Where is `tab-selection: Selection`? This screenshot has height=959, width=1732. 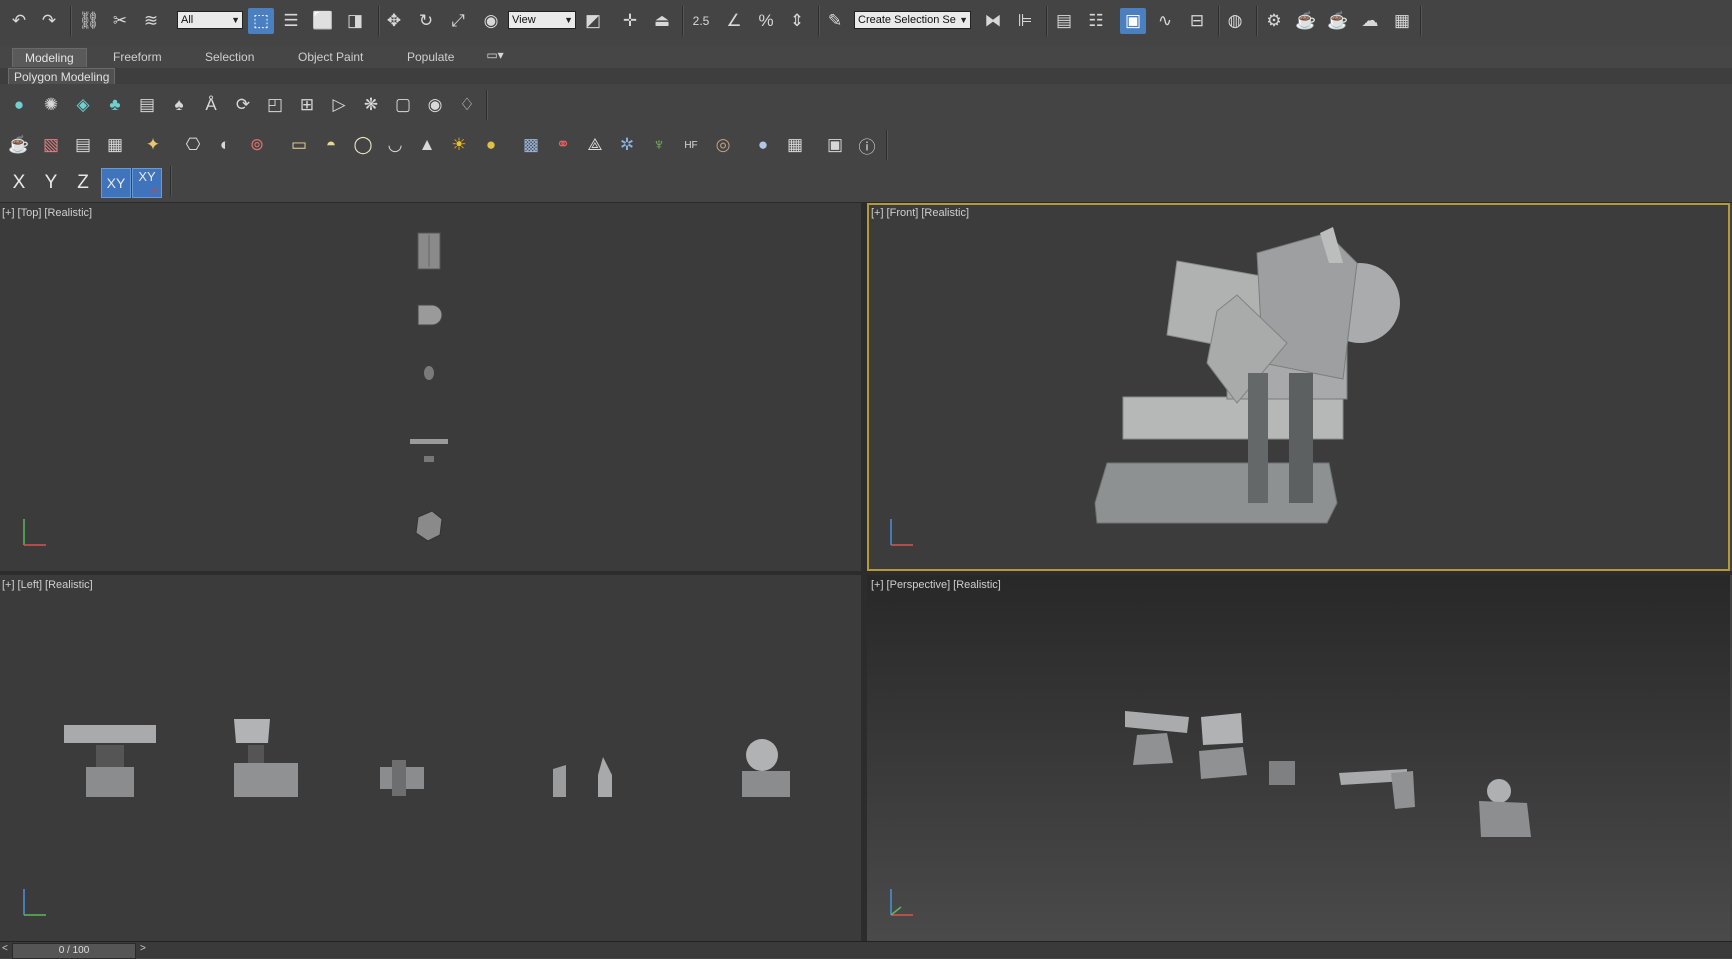
tab-selection: Selection is located at coordinates (229, 57).